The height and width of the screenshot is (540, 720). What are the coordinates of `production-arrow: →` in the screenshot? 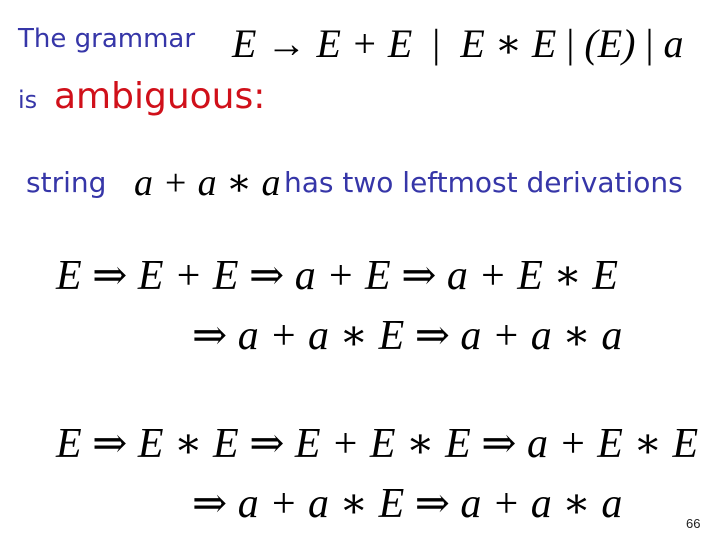 It's located at (286, 43).